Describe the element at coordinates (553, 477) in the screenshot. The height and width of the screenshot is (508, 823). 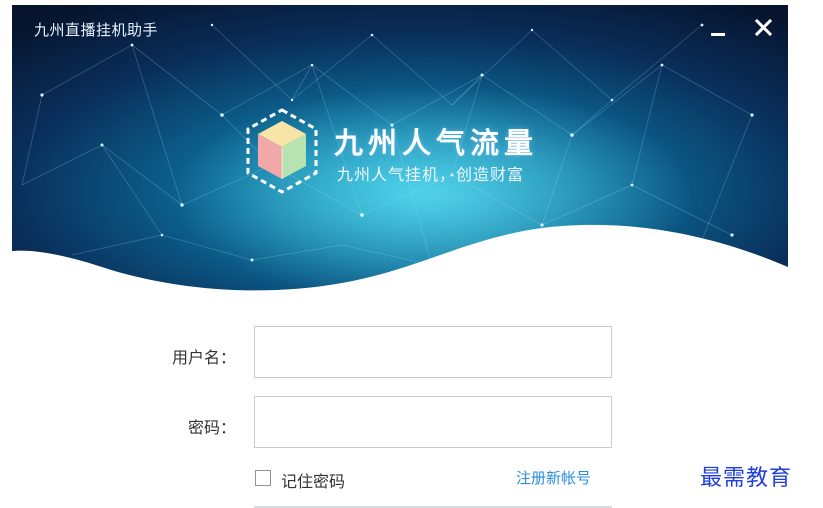
I see `register-new-account-link: 注册新帐号` at that location.